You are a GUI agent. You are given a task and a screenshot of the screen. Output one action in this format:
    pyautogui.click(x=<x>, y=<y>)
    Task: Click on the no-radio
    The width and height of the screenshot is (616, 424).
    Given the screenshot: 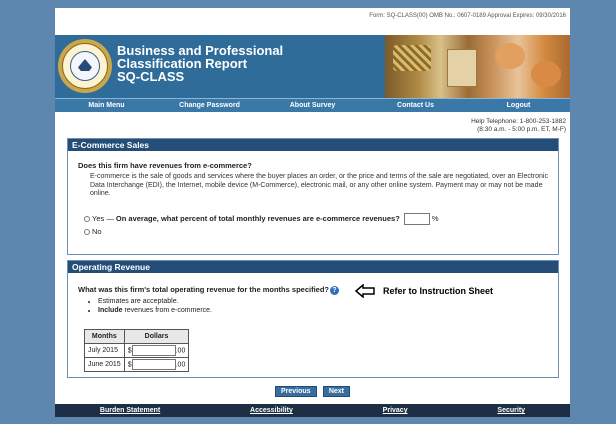 What is the action you would take?
    pyautogui.click(x=87, y=232)
    